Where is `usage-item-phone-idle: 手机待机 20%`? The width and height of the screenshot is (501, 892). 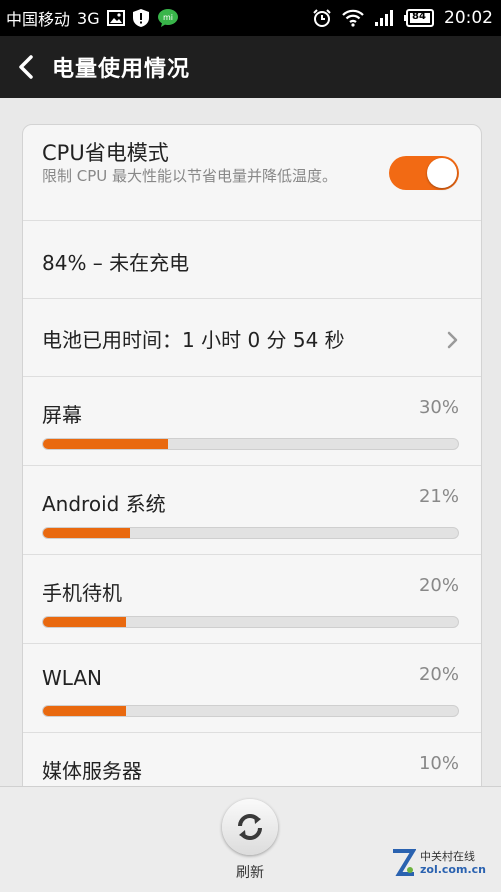
usage-item-phone-idle: 手机待机 20% is located at coordinates (252, 599).